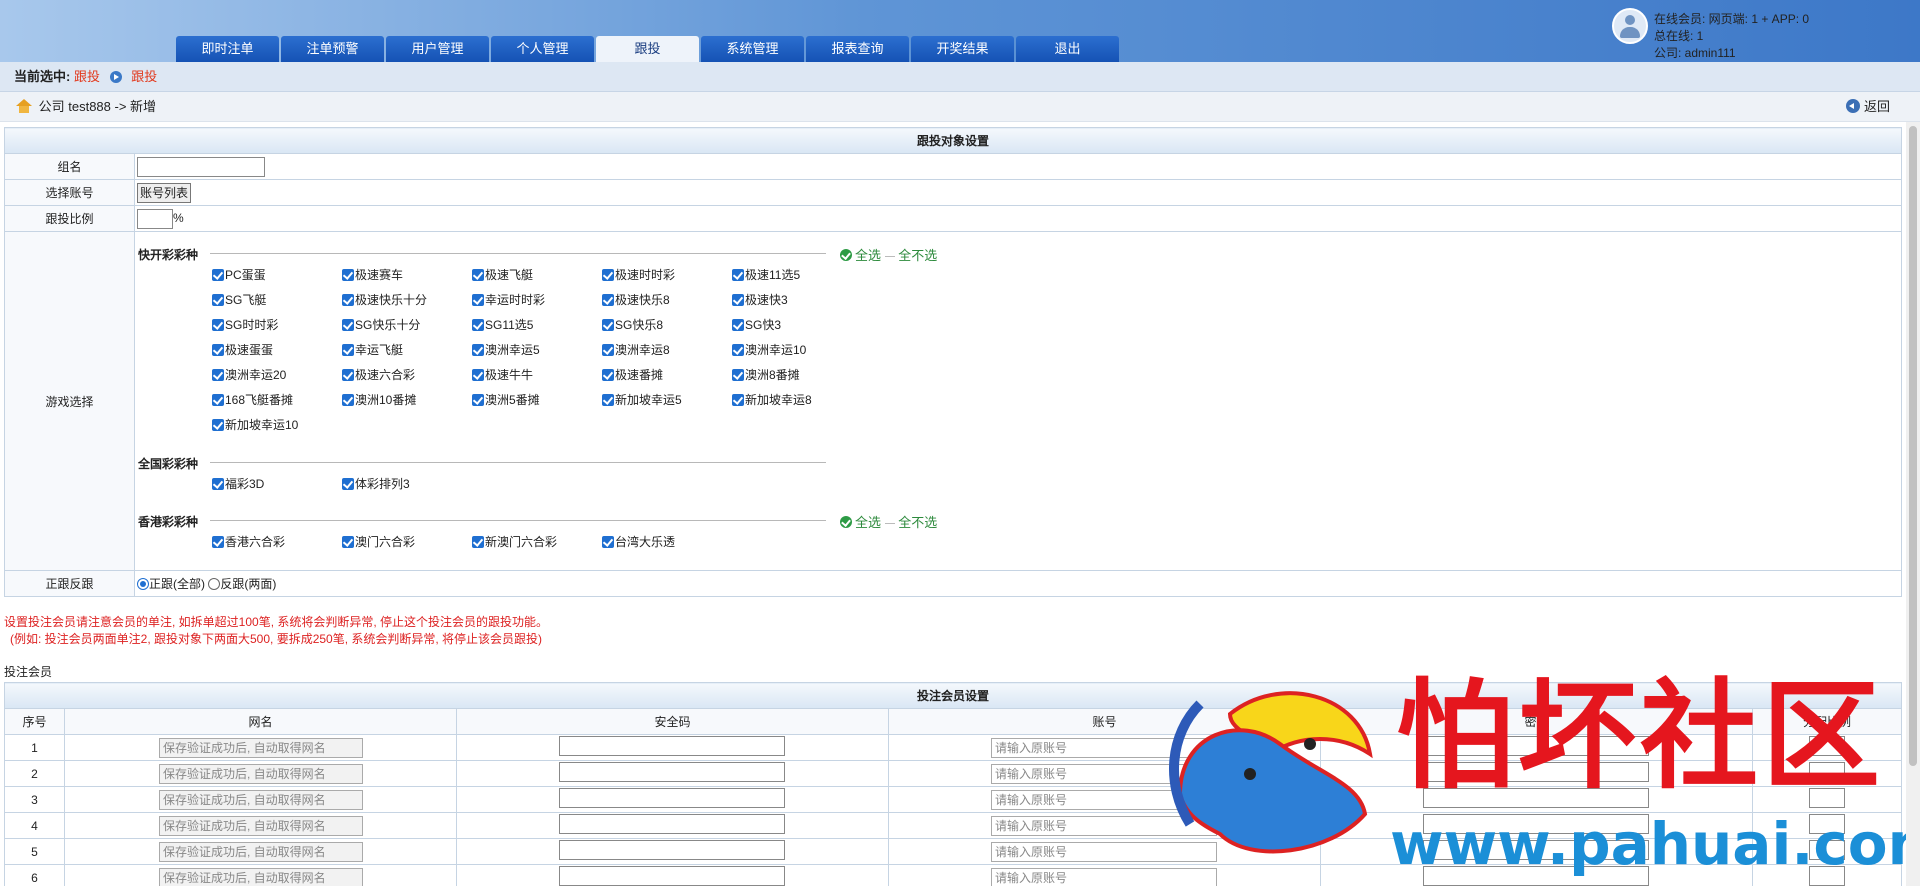 The width and height of the screenshot is (1920, 886). I want to click on tab-bet-warning: 注单预警, so click(332, 49).